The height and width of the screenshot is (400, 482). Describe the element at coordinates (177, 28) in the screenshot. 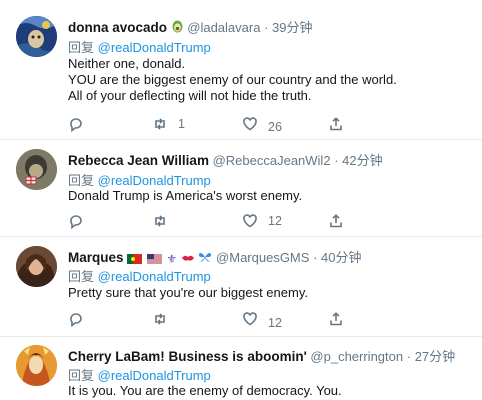

I see `avocado-icon` at that location.